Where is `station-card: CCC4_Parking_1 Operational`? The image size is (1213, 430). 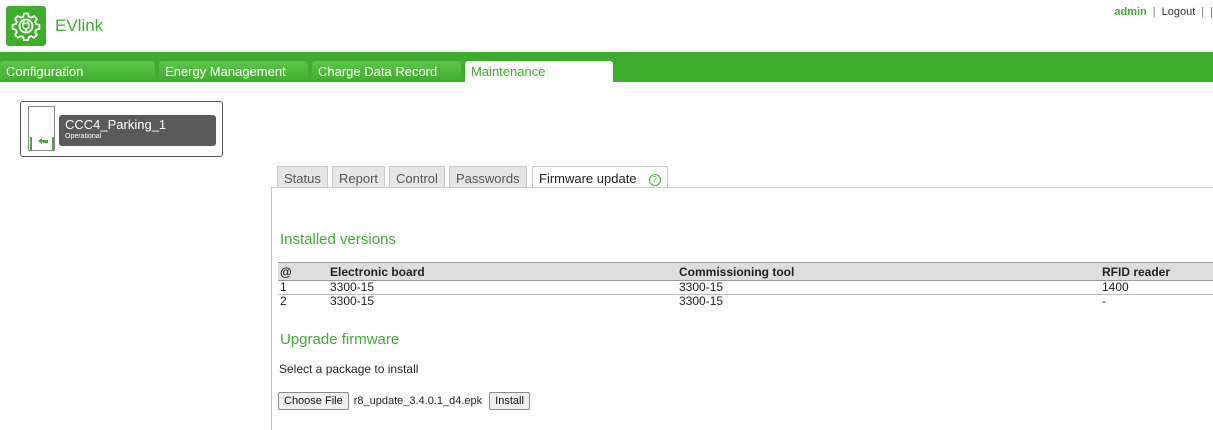
station-card: CCC4_Parking_1 Operational is located at coordinates (121, 129).